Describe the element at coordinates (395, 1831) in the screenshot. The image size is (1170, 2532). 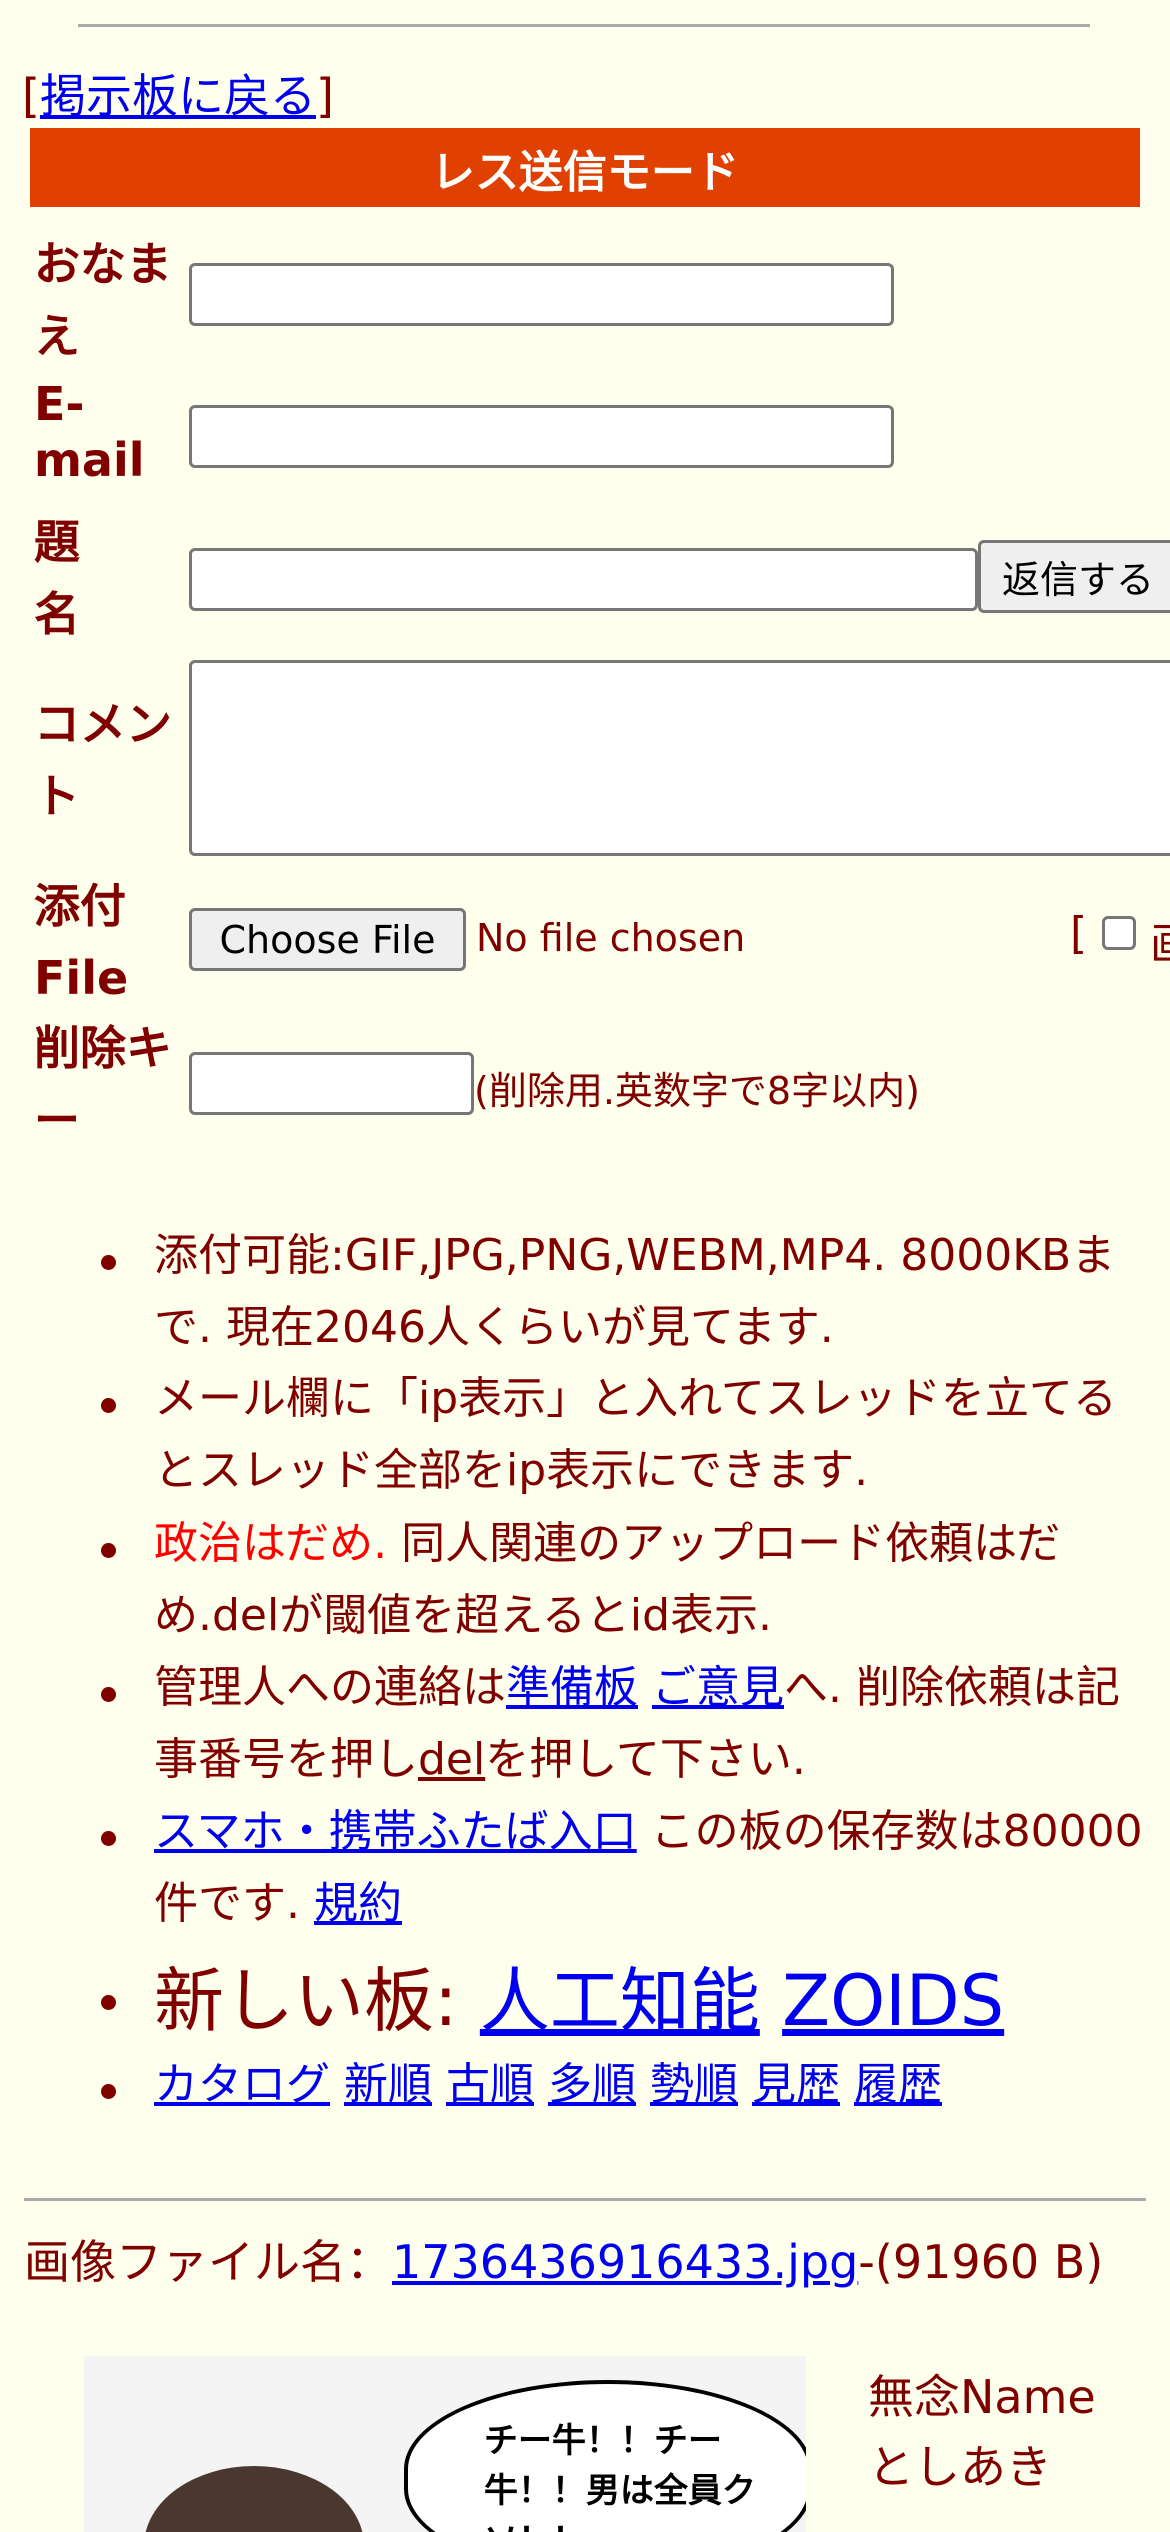
I see `mobile-entrance-link: スマホ・携帯ふたば入口` at that location.